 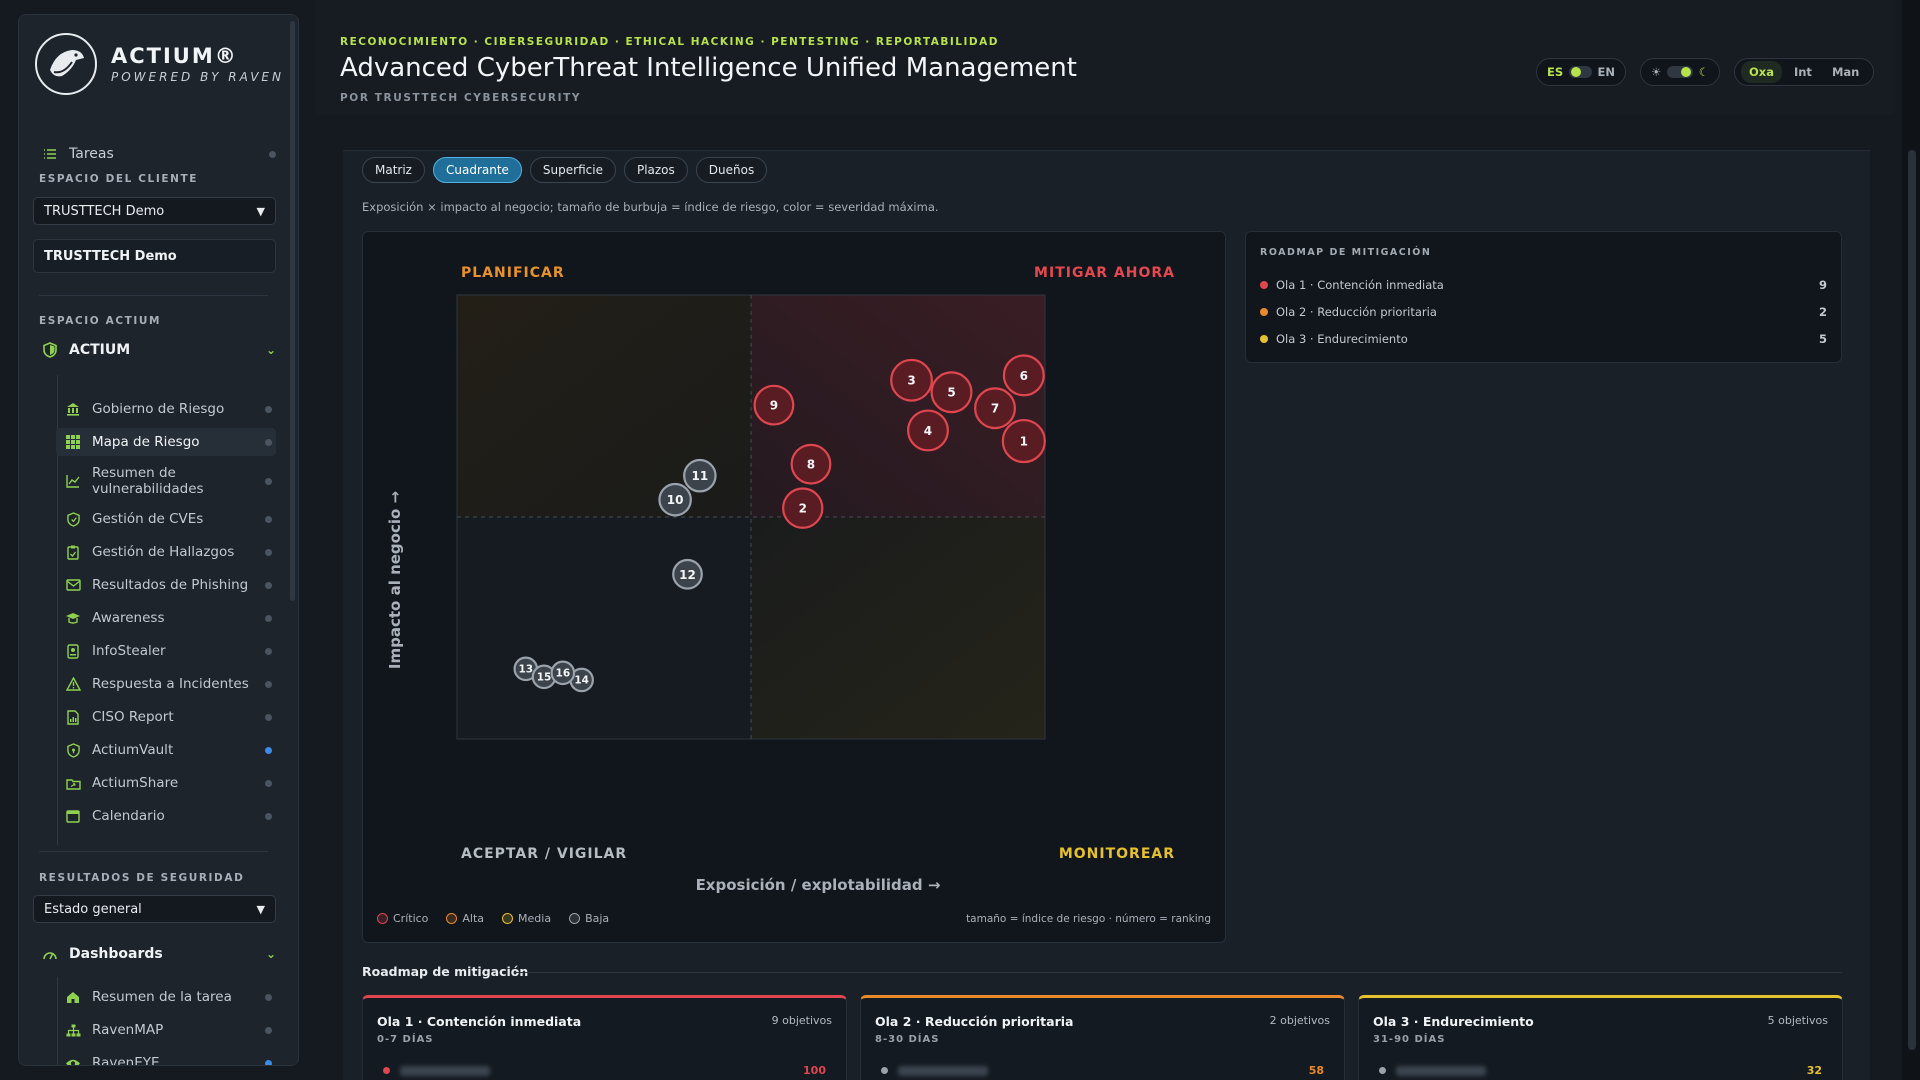 I want to click on sidebar-item-resultados-de-phishing: Resultados de Phishing, so click(x=166, y=585).